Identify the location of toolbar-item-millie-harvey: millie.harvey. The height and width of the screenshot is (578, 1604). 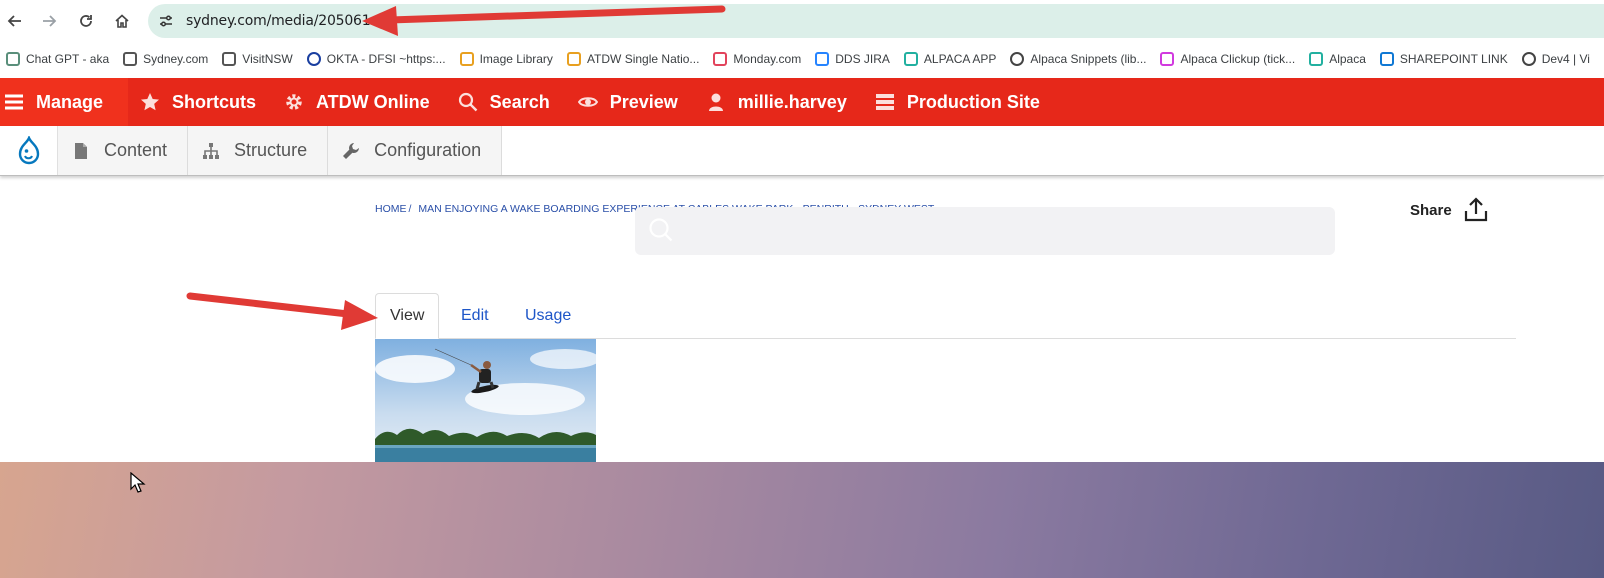
(778, 102).